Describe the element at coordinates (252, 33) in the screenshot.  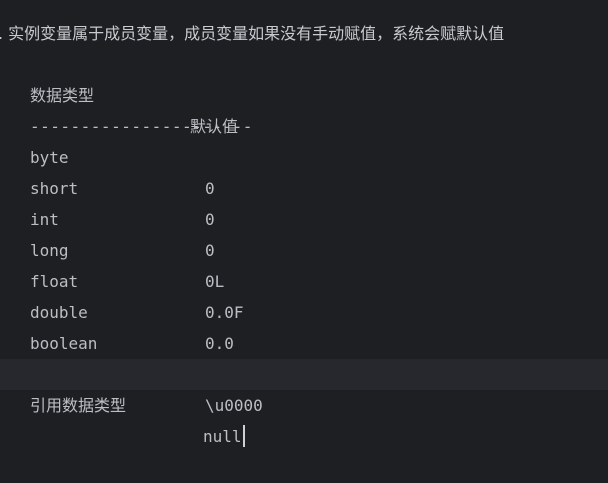
I see `comment-heading: . 实例变量属于成员变量，成员变量如果没有手动赋值，系统会赋默认值` at that location.